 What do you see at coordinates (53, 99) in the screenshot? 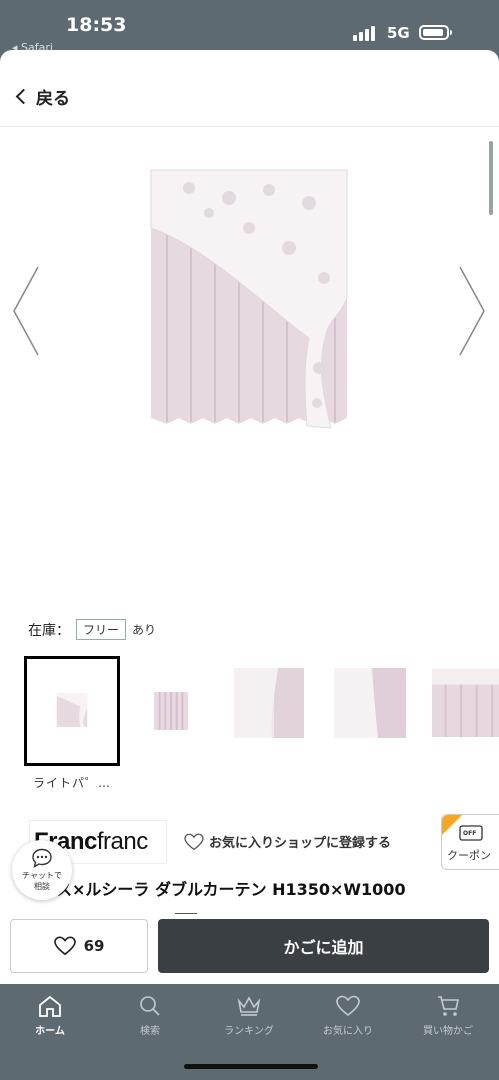
I see `back-label: 戻る` at bounding box center [53, 99].